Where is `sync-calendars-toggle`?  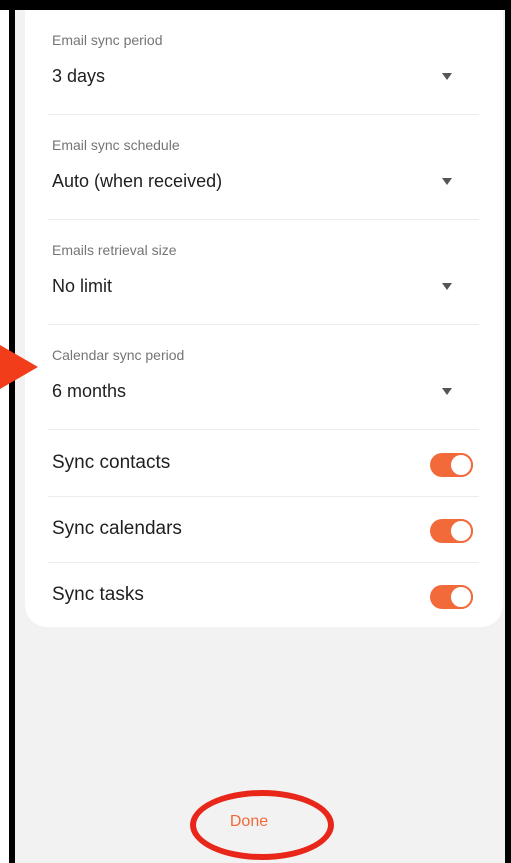 sync-calendars-toggle is located at coordinates (451, 531).